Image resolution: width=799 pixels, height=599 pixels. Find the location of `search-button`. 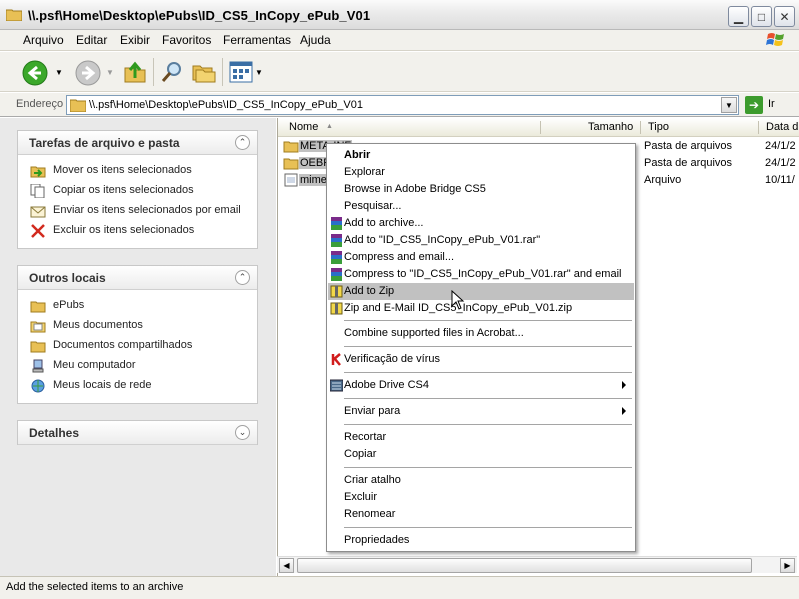

search-button is located at coordinates (172, 72).